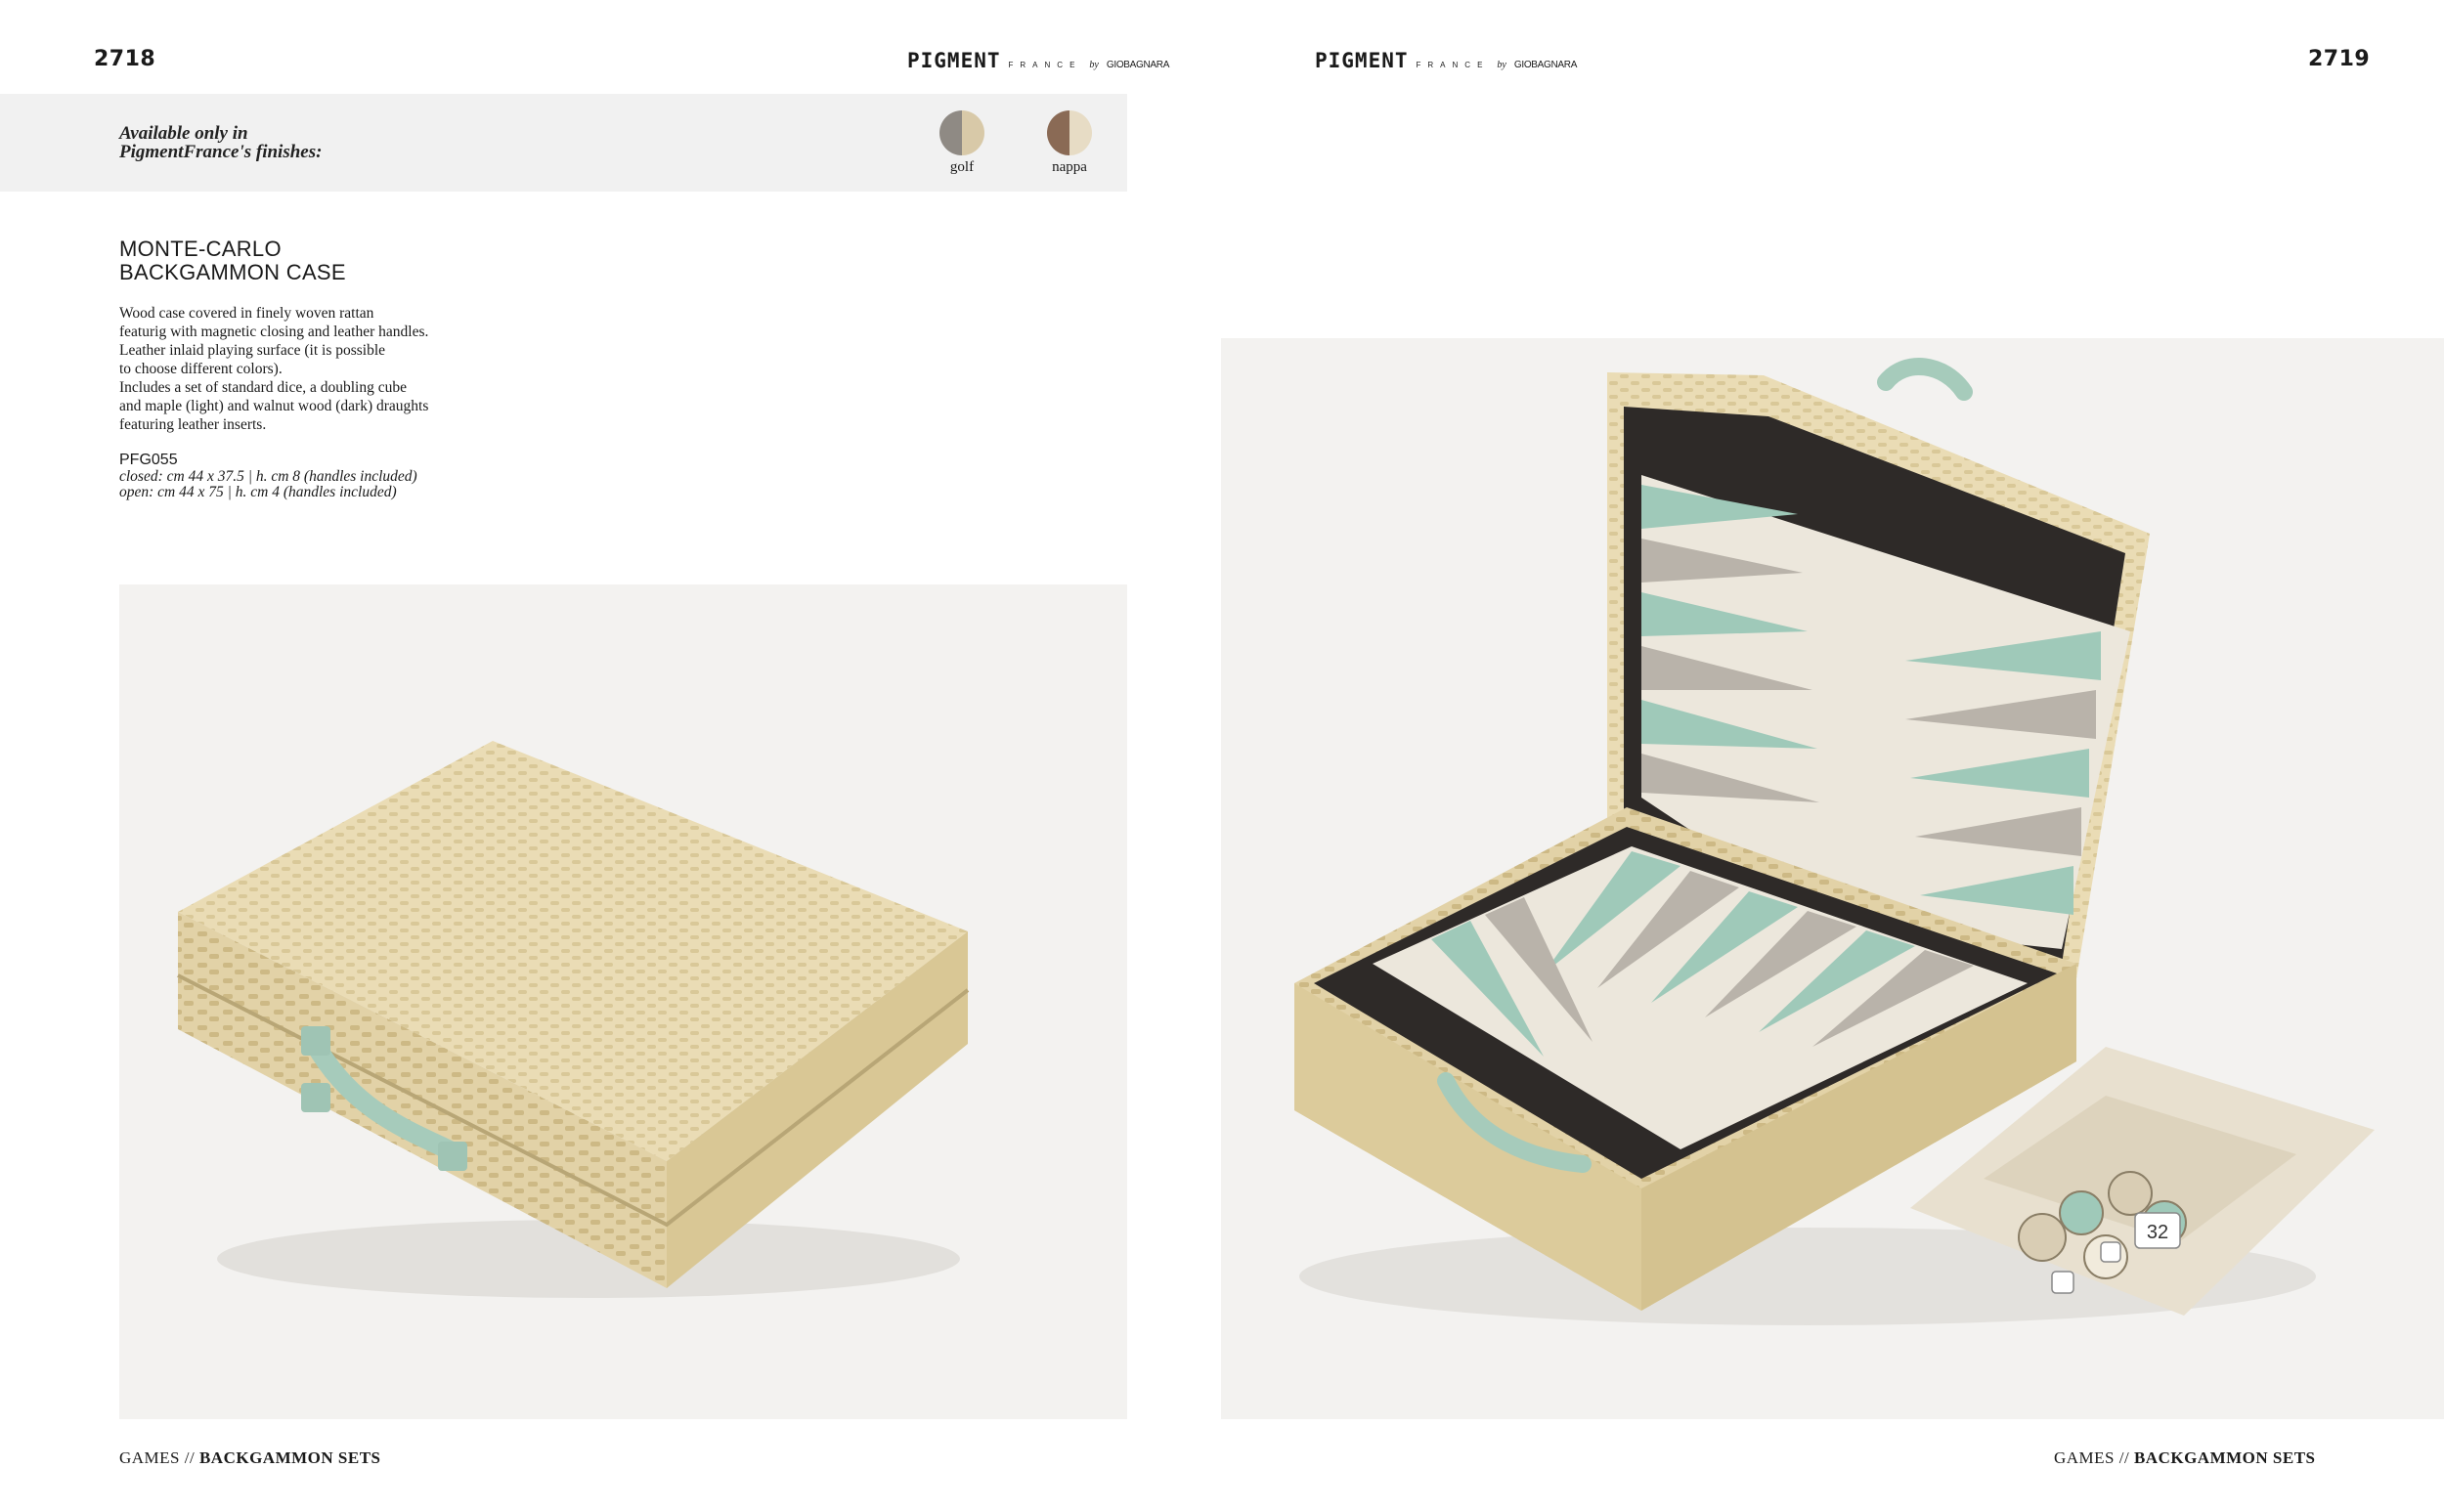 Image resolution: width=2444 pixels, height=1512 pixels. Describe the element at coordinates (573, 1019) in the screenshot. I see `closed-case-illustration` at that location.